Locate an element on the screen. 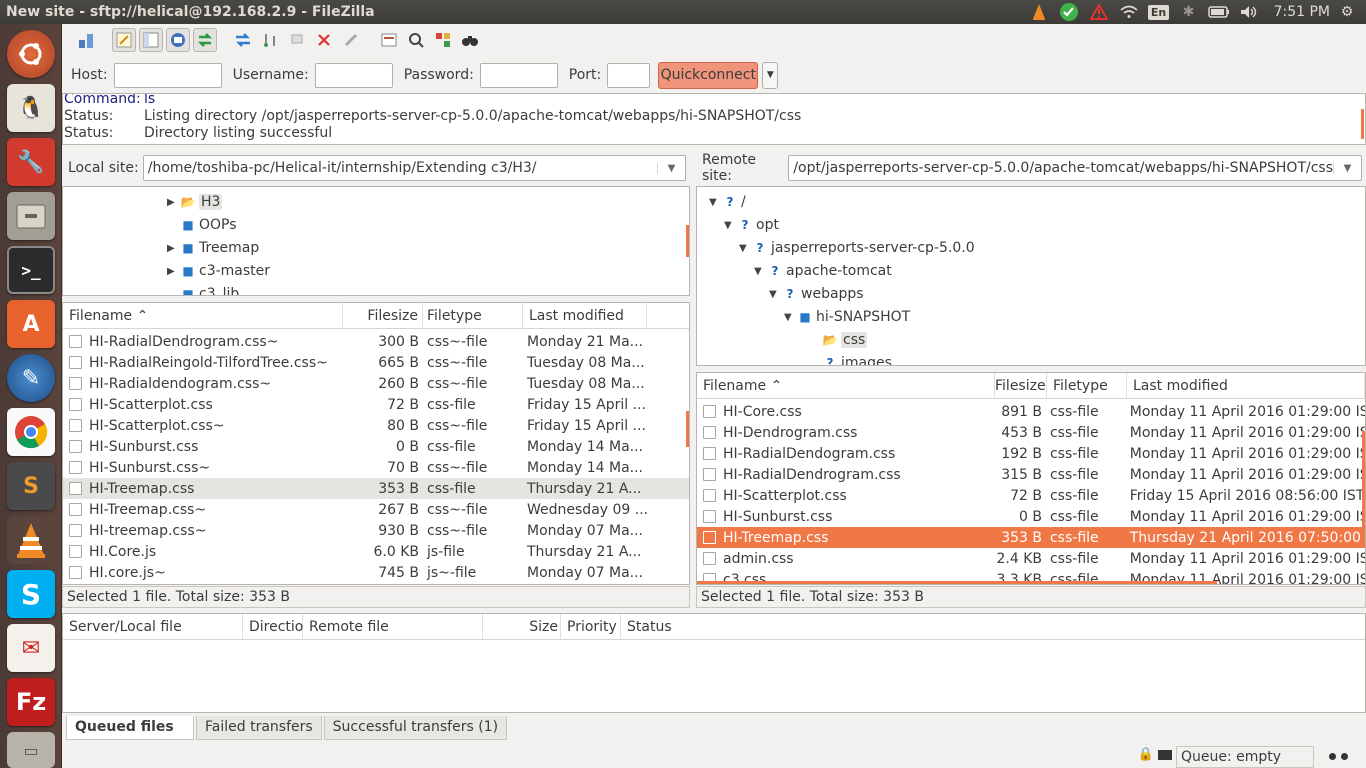 The width and height of the screenshot is (1366, 768). ubuntu-dash-icon is located at coordinates (31, 54).